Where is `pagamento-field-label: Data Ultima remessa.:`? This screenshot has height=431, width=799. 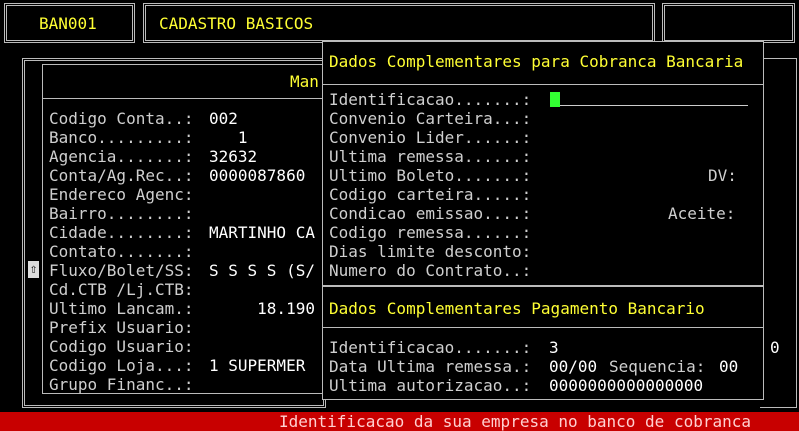
pagamento-field-label: Data Ultima remessa.: is located at coordinates (430, 366).